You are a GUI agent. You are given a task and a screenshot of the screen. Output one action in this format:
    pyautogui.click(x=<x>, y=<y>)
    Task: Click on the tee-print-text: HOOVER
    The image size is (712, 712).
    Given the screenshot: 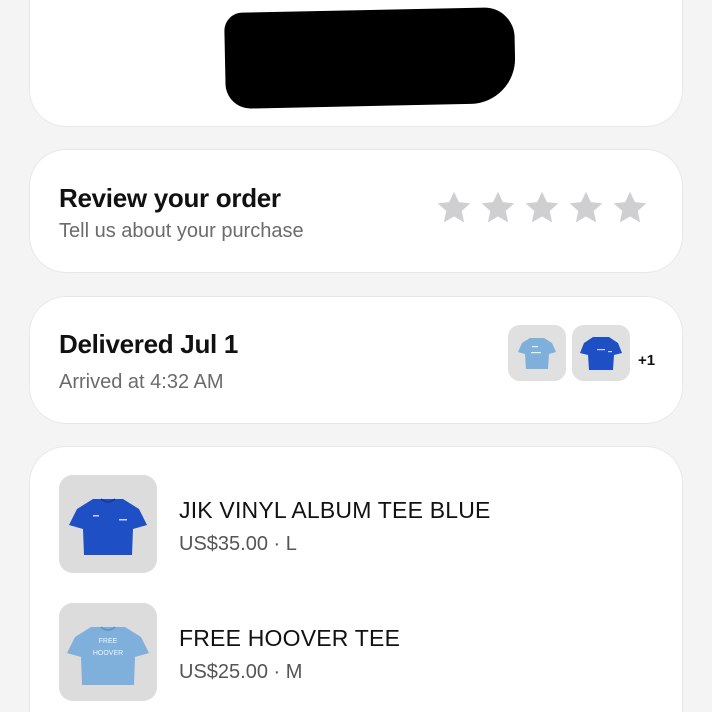 What is the action you would take?
    pyautogui.click(x=108, y=653)
    